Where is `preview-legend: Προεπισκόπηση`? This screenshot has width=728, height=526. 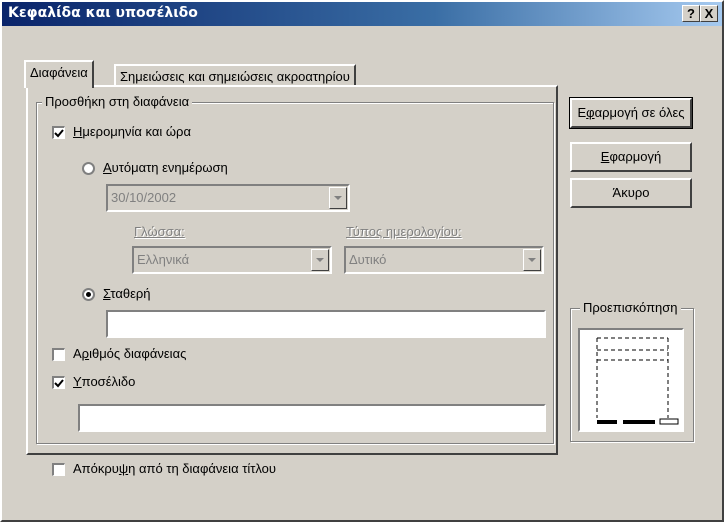
preview-legend: Προεπισκόπηση is located at coordinates (630, 307).